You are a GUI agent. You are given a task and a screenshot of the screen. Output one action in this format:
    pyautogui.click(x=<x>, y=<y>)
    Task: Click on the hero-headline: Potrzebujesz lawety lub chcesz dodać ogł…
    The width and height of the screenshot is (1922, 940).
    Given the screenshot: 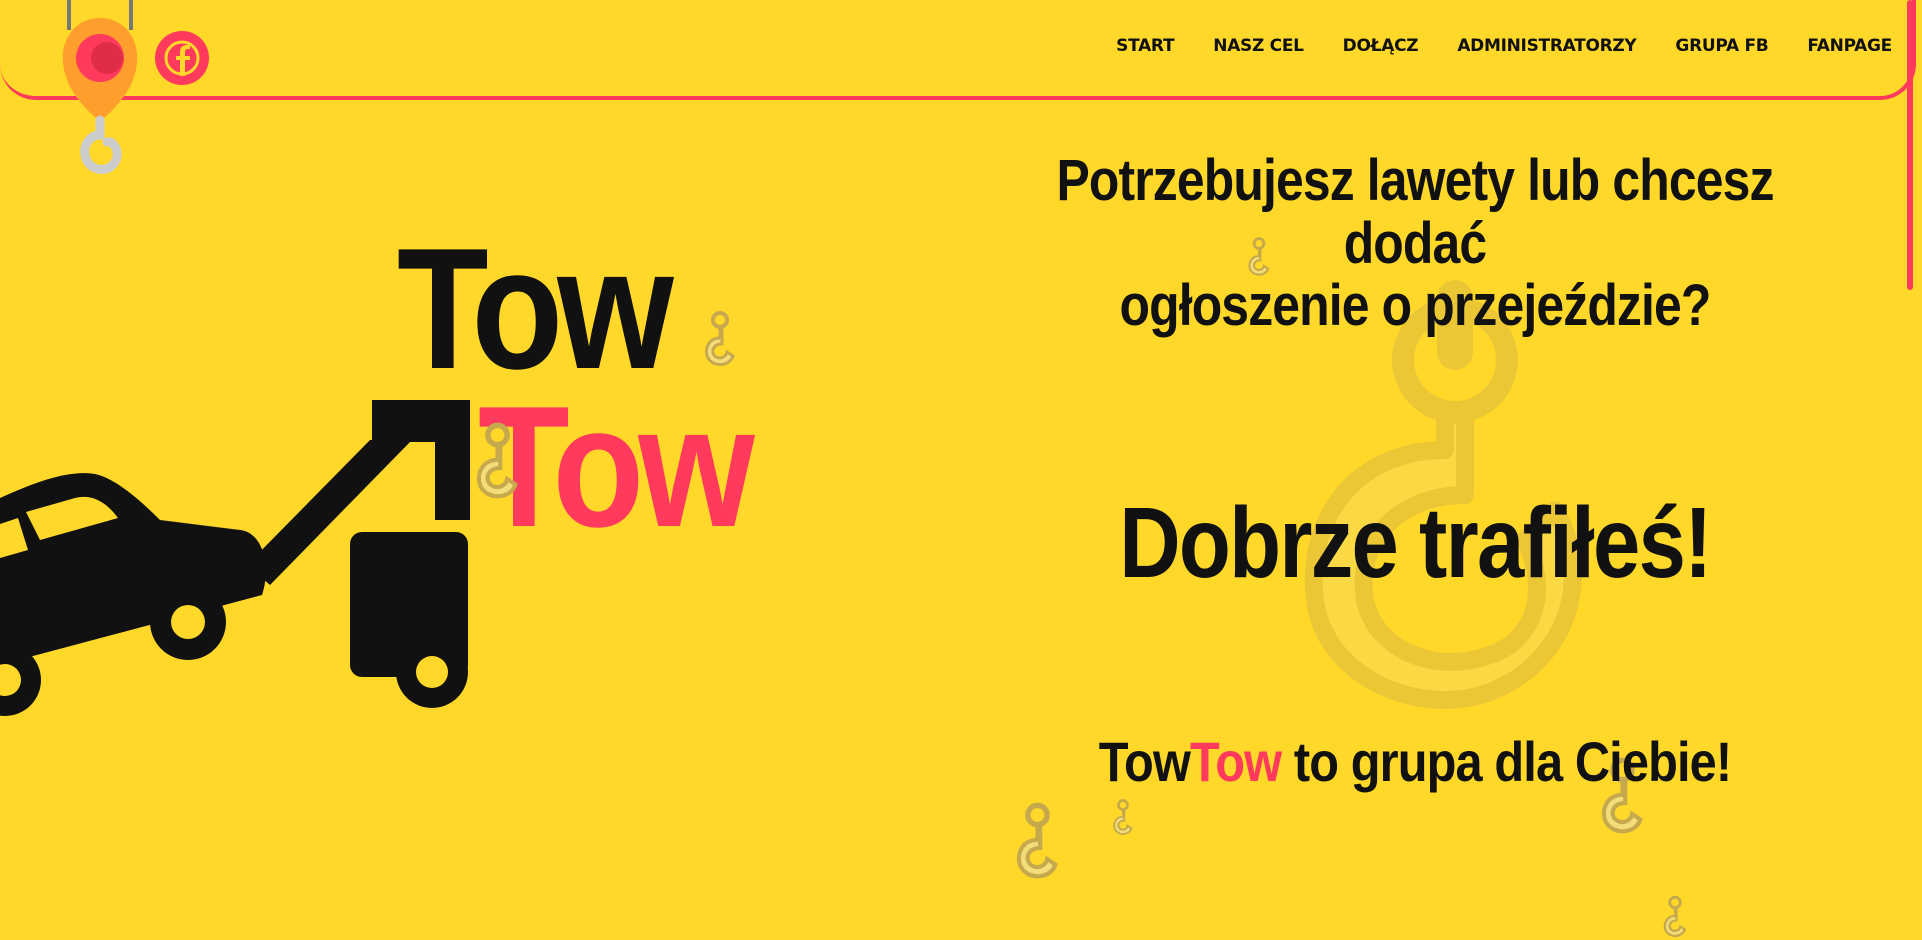 What is the action you would take?
    pyautogui.click(x=1415, y=243)
    